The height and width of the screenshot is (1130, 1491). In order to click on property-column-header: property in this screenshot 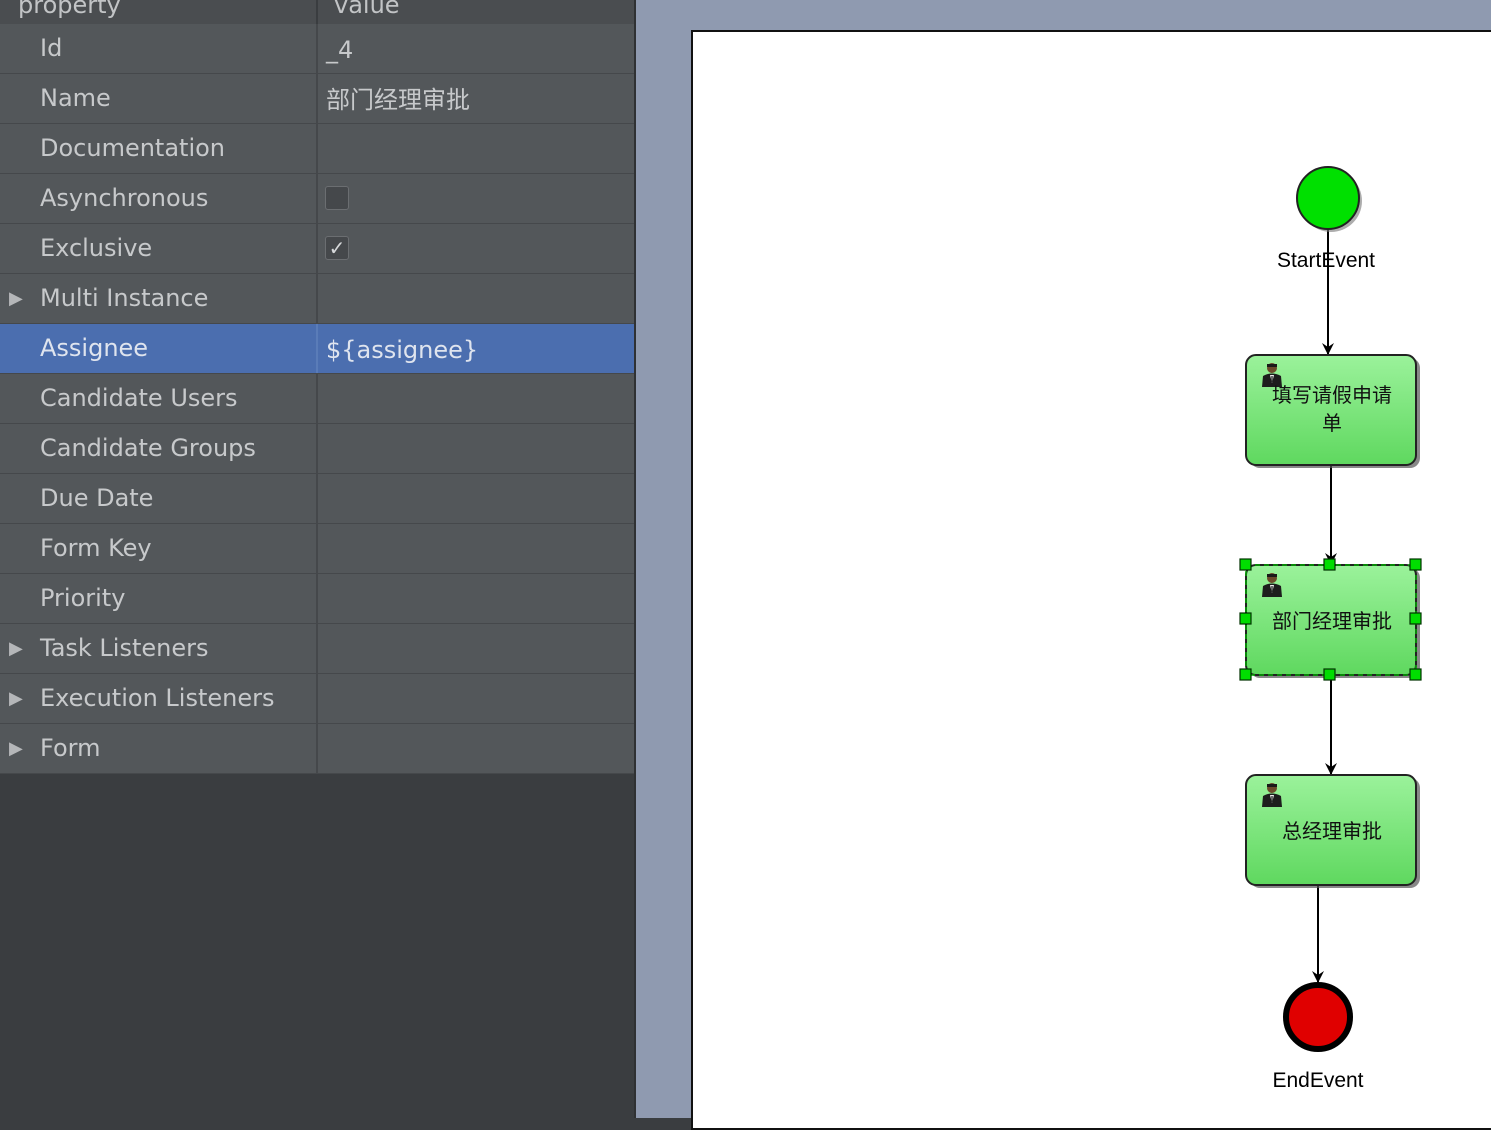, I will do `click(69, 9)`.